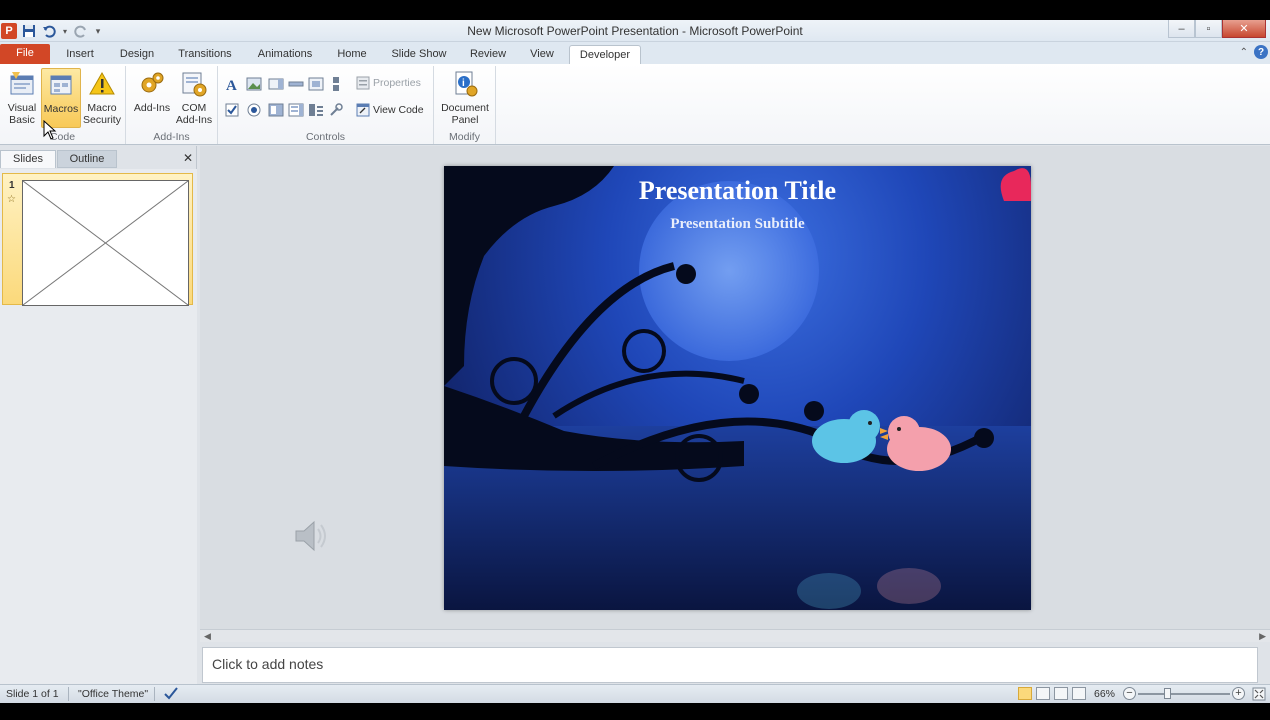 This screenshot has height=720, width=1270. I want to click on tab-transitions: Transitions, so click(205, 54).